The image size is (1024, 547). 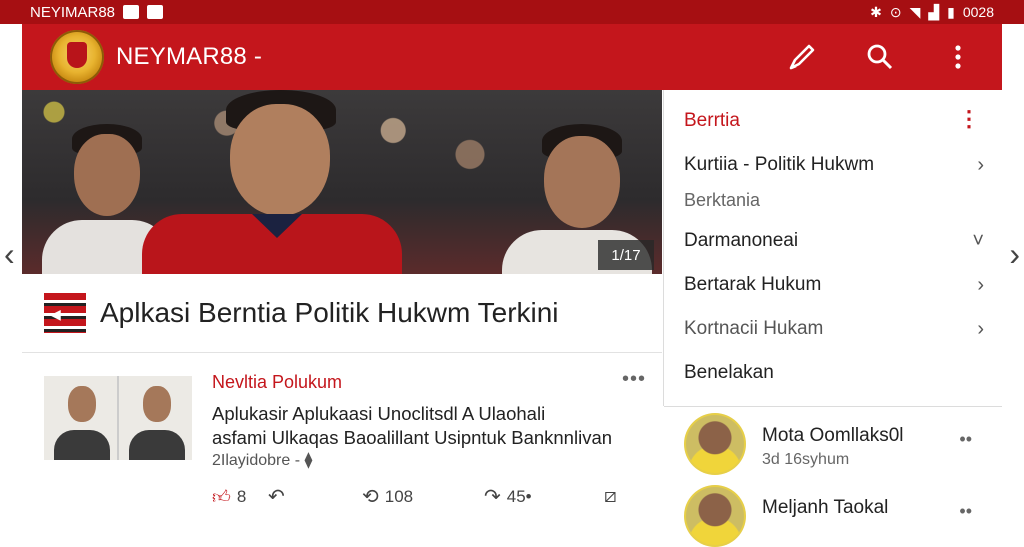 I want to click on contact-item: Meljanh Taokal ••, so click(x=834, y=516).